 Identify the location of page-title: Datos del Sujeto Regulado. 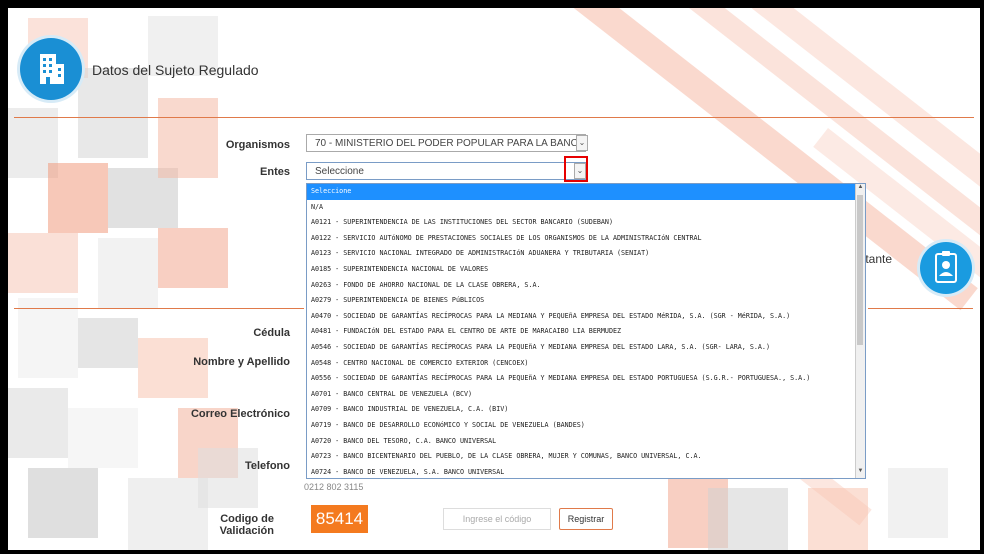
(175, 70).